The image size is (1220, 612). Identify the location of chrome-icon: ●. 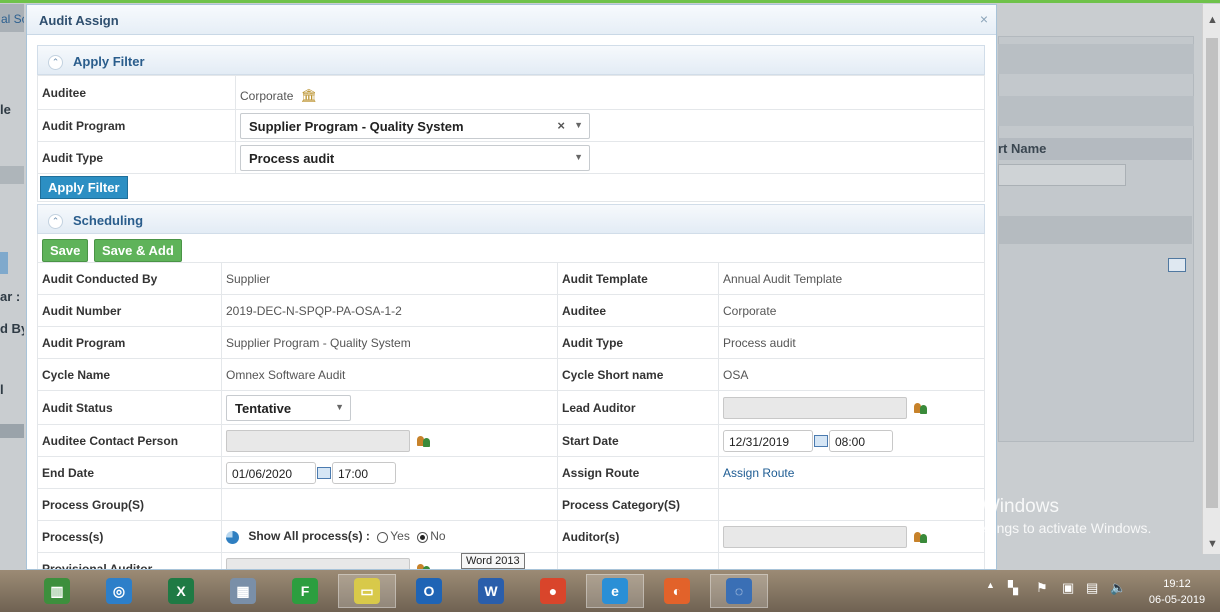
(553, 591).